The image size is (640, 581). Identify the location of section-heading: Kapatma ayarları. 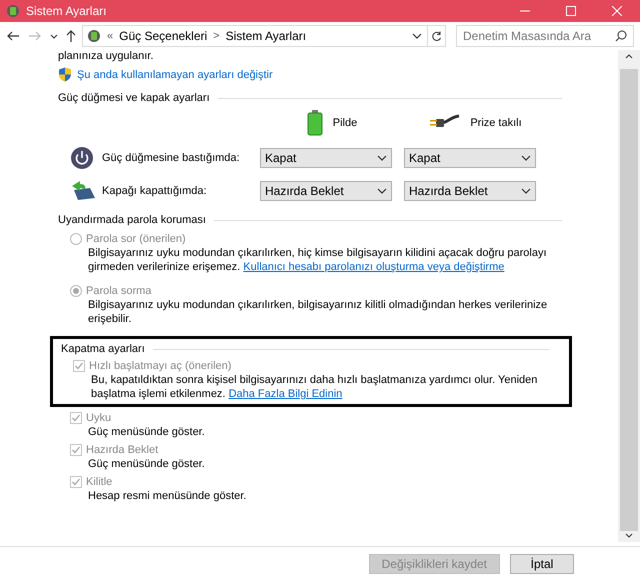
(103, 349).